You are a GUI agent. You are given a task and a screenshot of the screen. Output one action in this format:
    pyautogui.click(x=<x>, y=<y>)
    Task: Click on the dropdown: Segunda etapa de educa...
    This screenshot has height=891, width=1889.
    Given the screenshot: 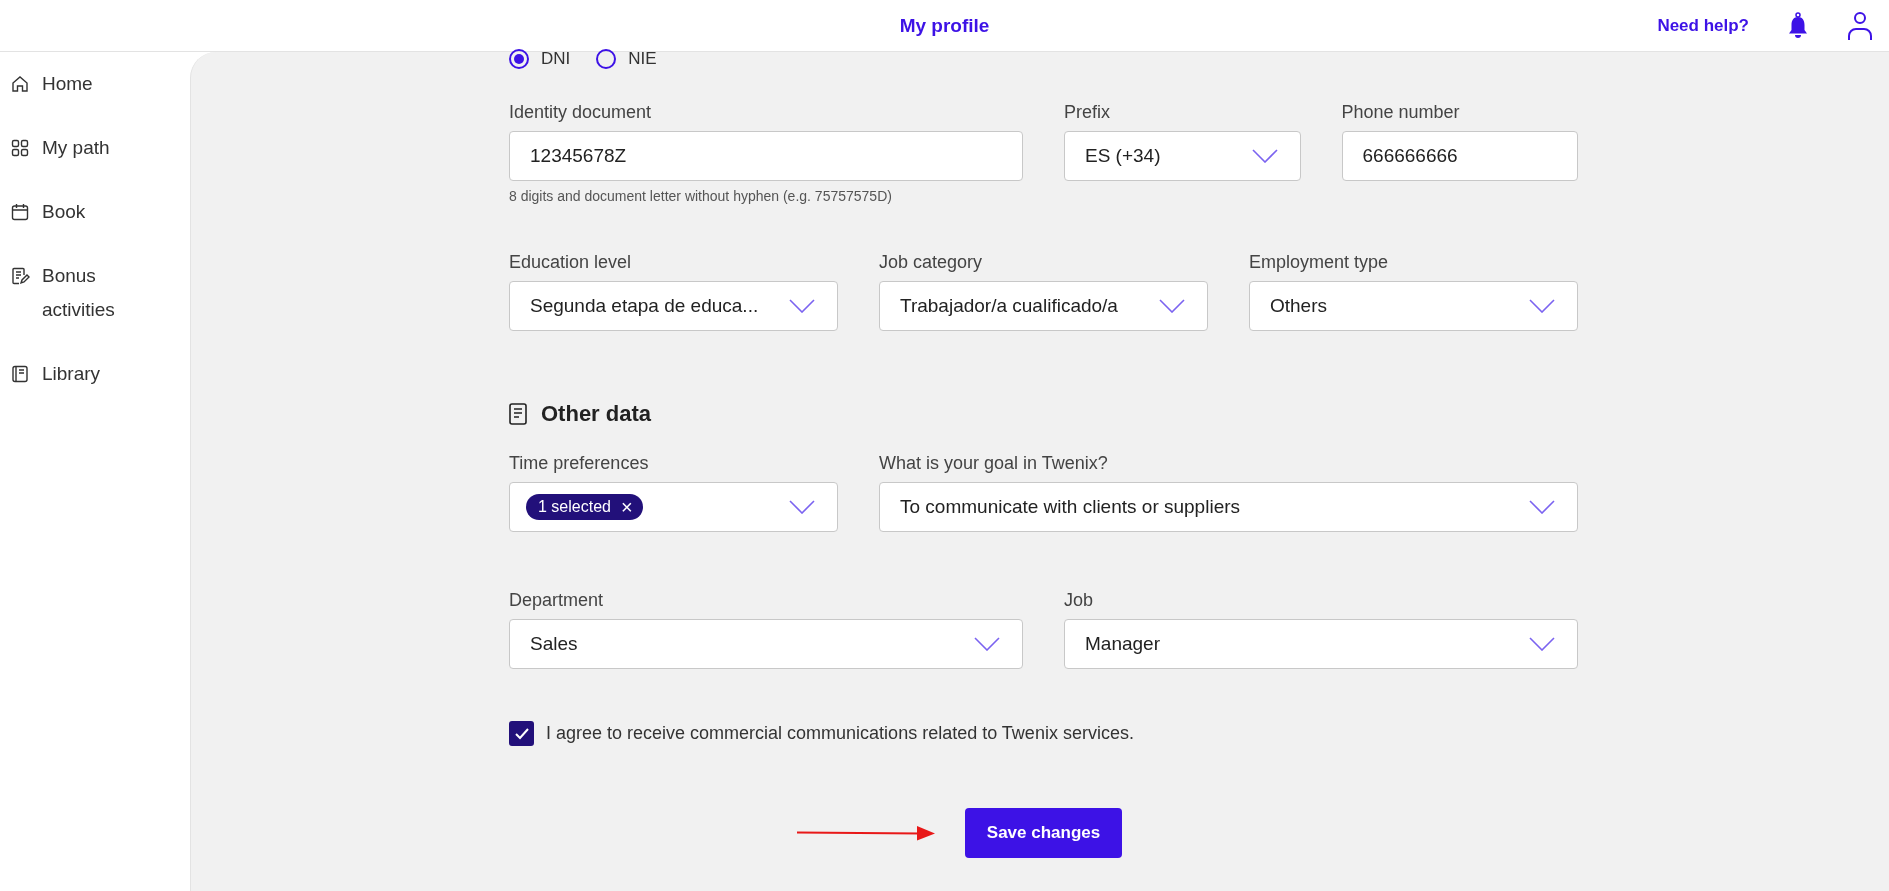 What is the action you would take?
    pyautogui.click(x=673, y=306)
    